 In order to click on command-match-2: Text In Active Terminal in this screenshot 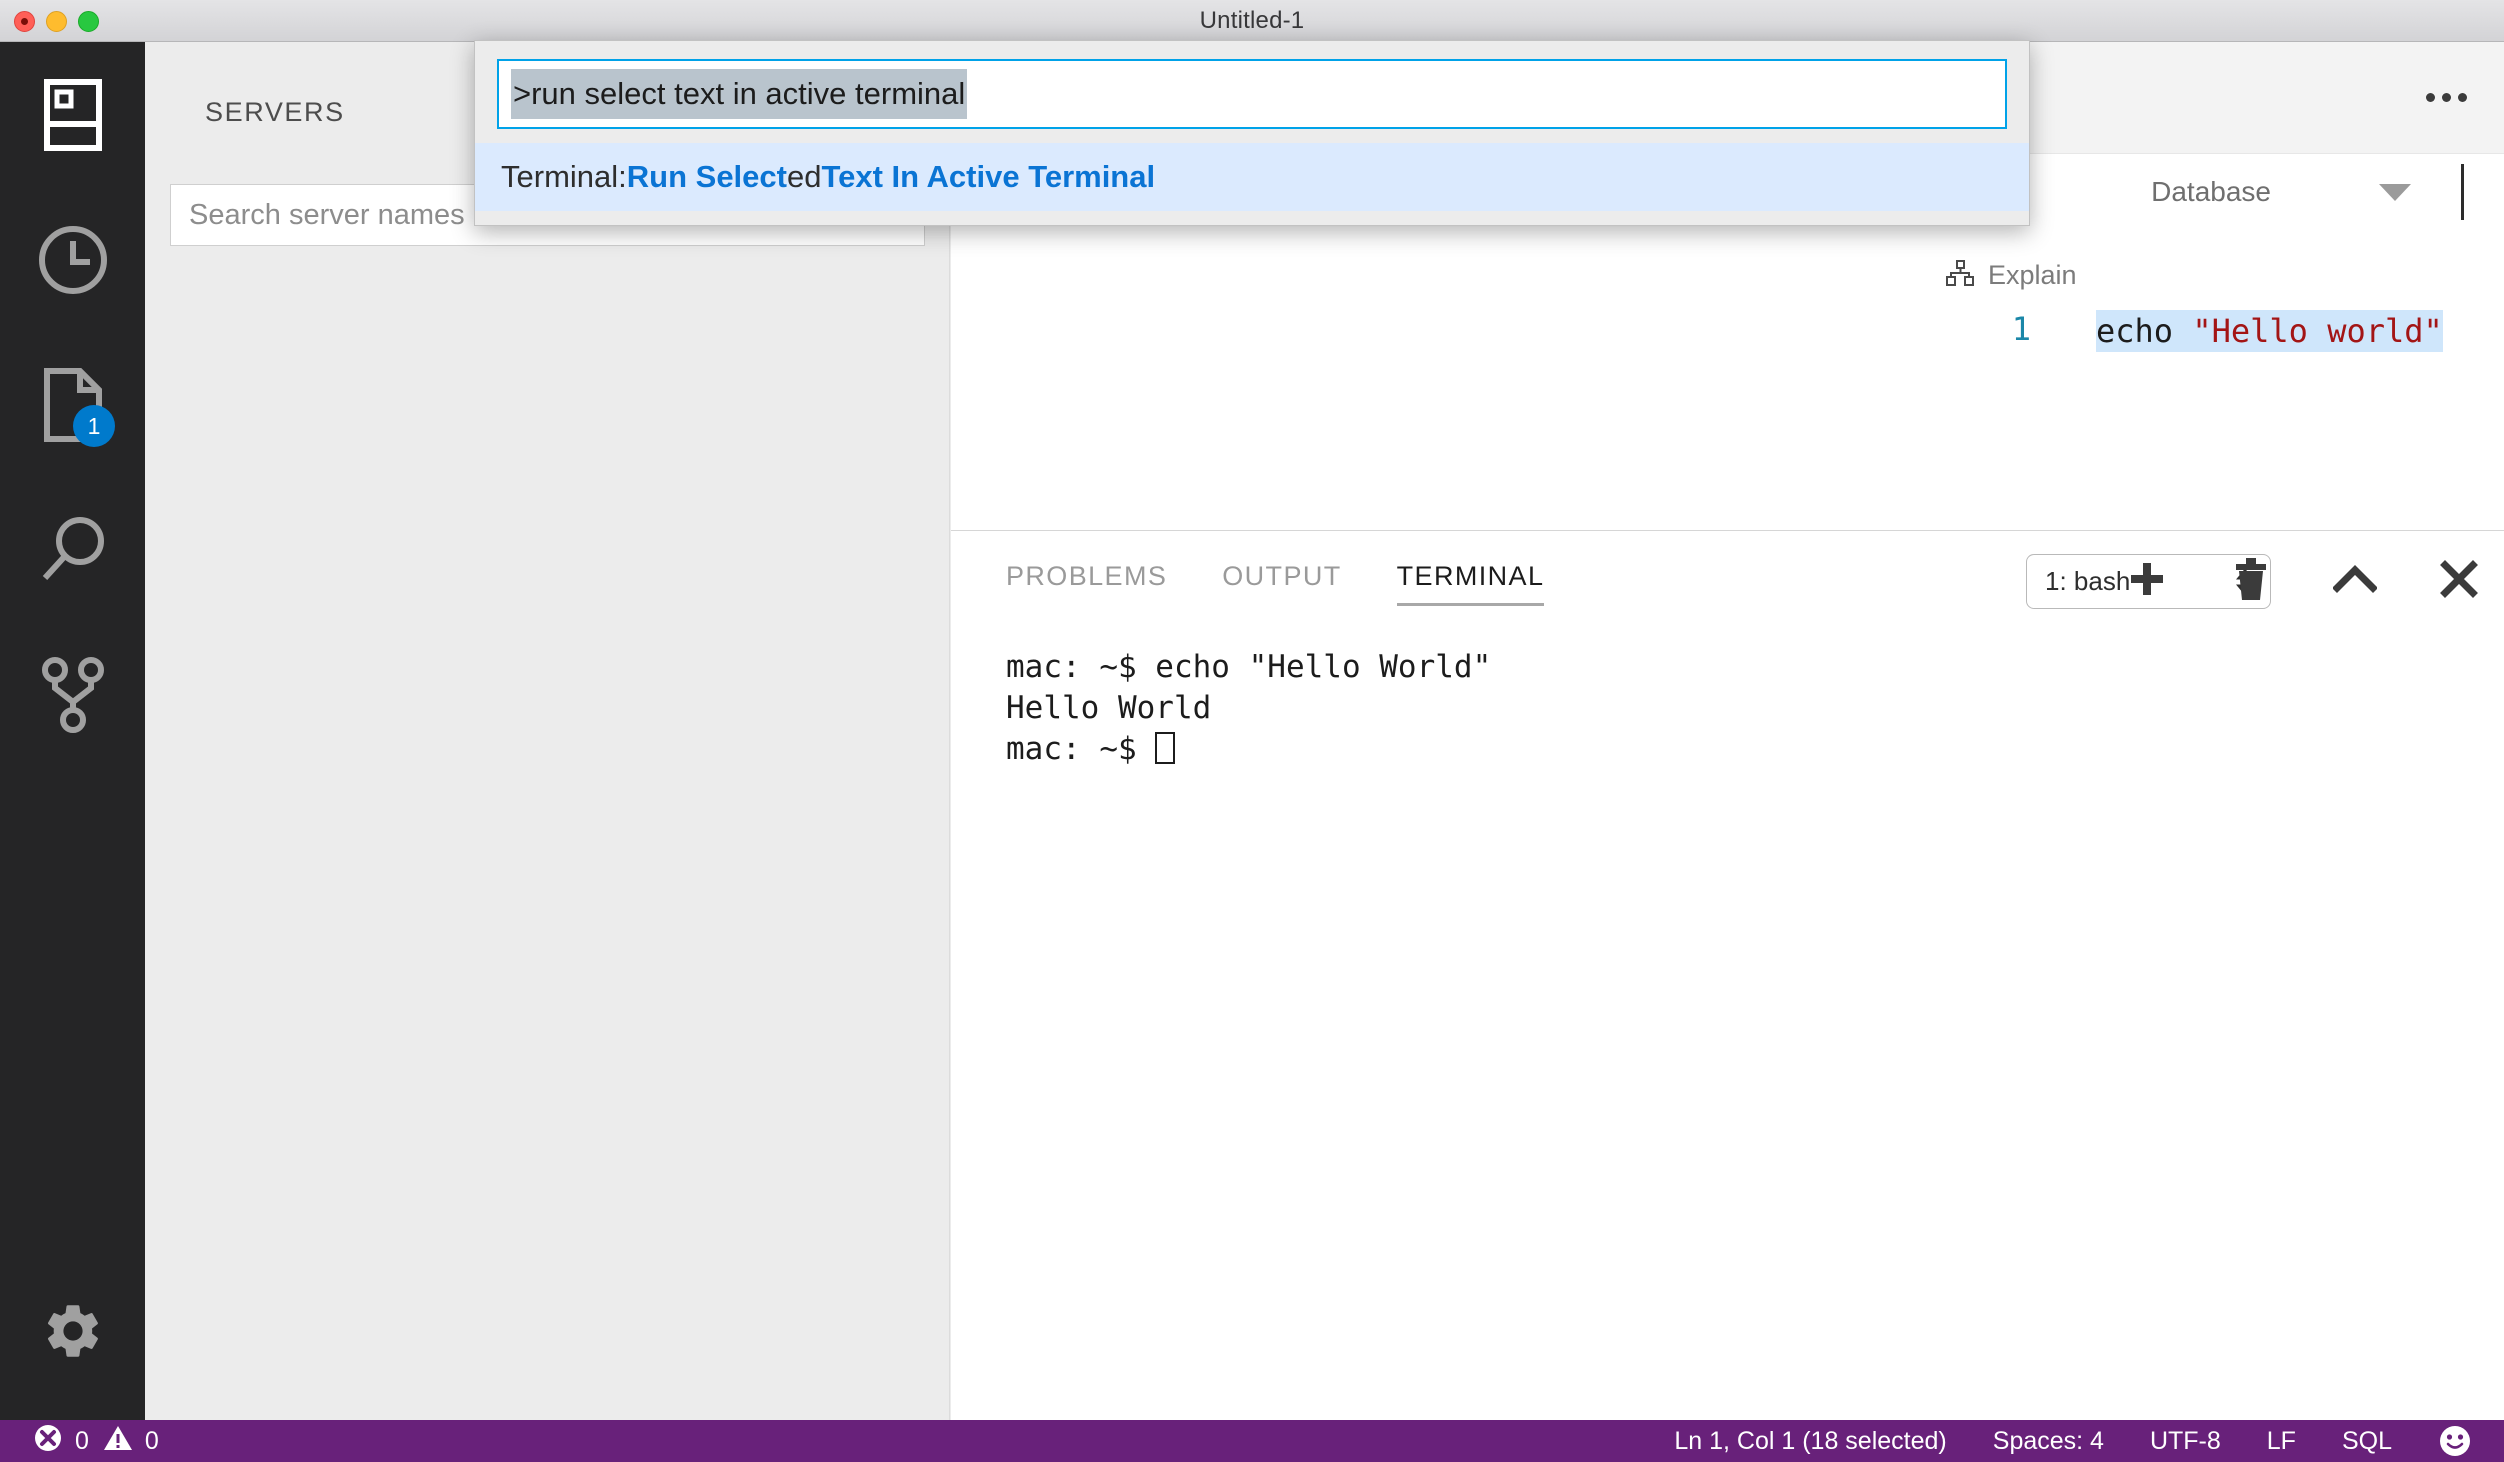, I will do `click(988, 176)`.